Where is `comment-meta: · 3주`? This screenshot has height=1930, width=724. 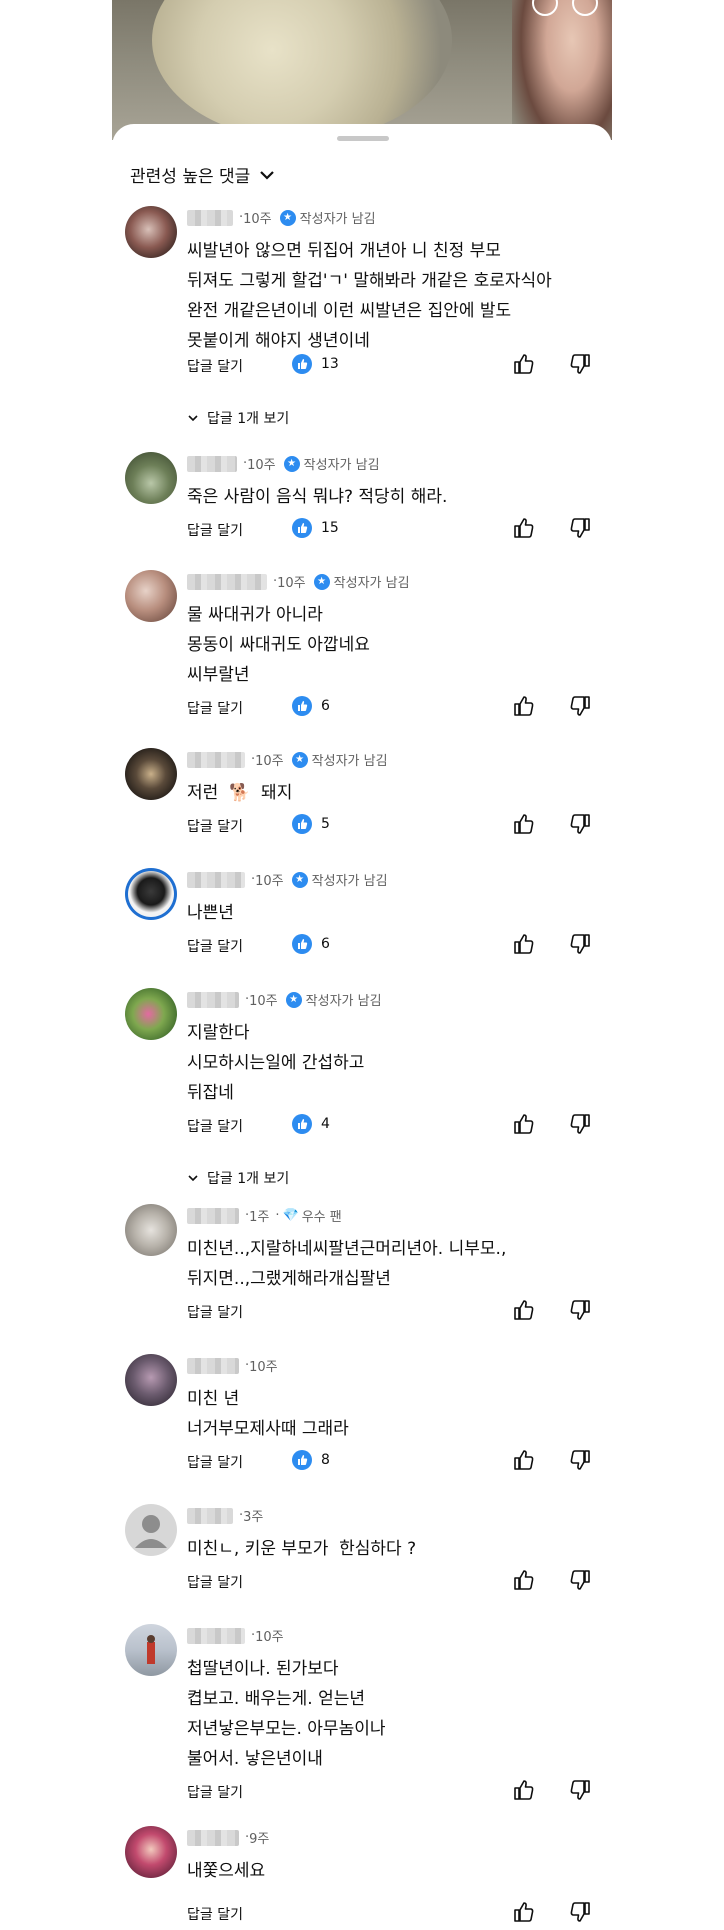
comment-meta: · 3주 is located at coordinates (225, 1515).